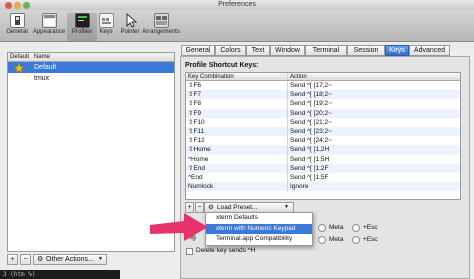  I want to click on annotation-arrow-icon, so click(179, 227).